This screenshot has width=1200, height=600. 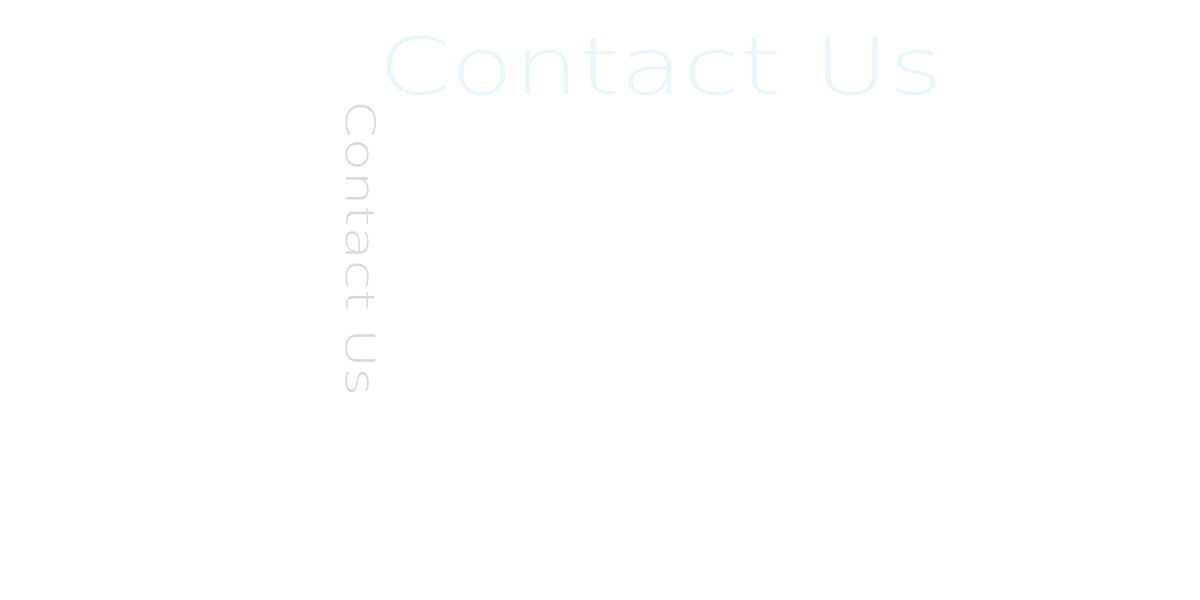 I want to click on page-title: Contact Us, so click(x=660, y=68).